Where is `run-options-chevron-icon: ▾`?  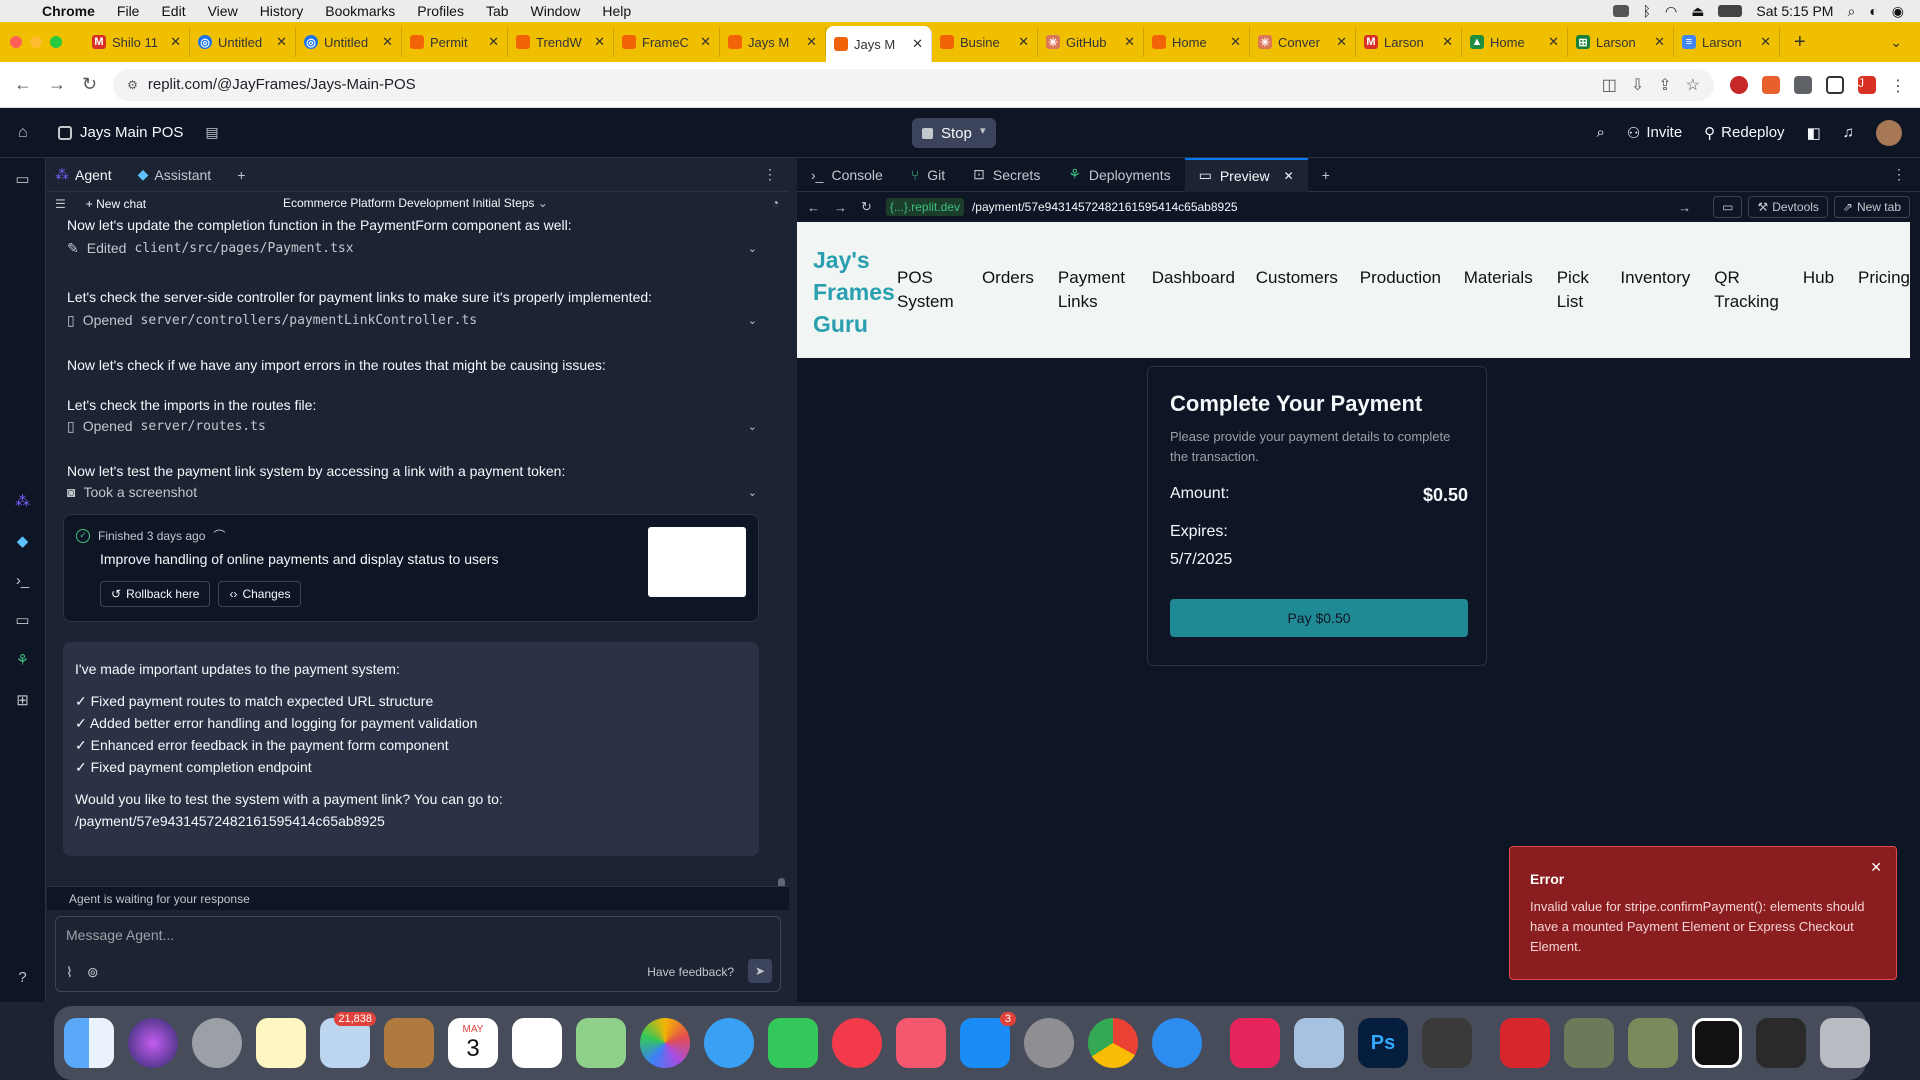 run-options-chevron-icon: ▾ is located at coordinates (983, 130).